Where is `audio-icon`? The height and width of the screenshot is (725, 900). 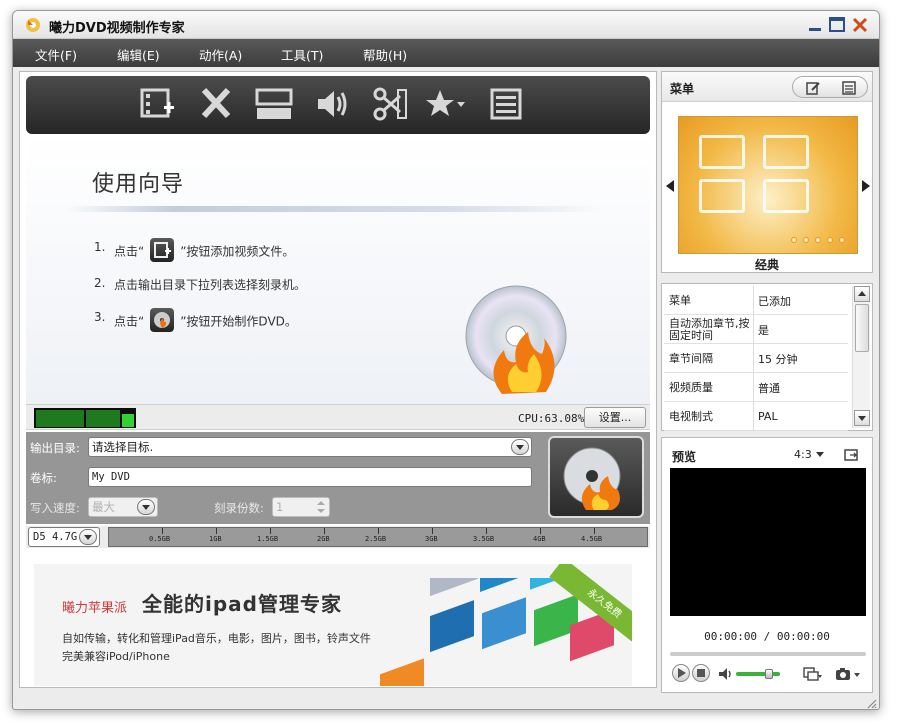 audio-icon is located at coordinates (332, 104).